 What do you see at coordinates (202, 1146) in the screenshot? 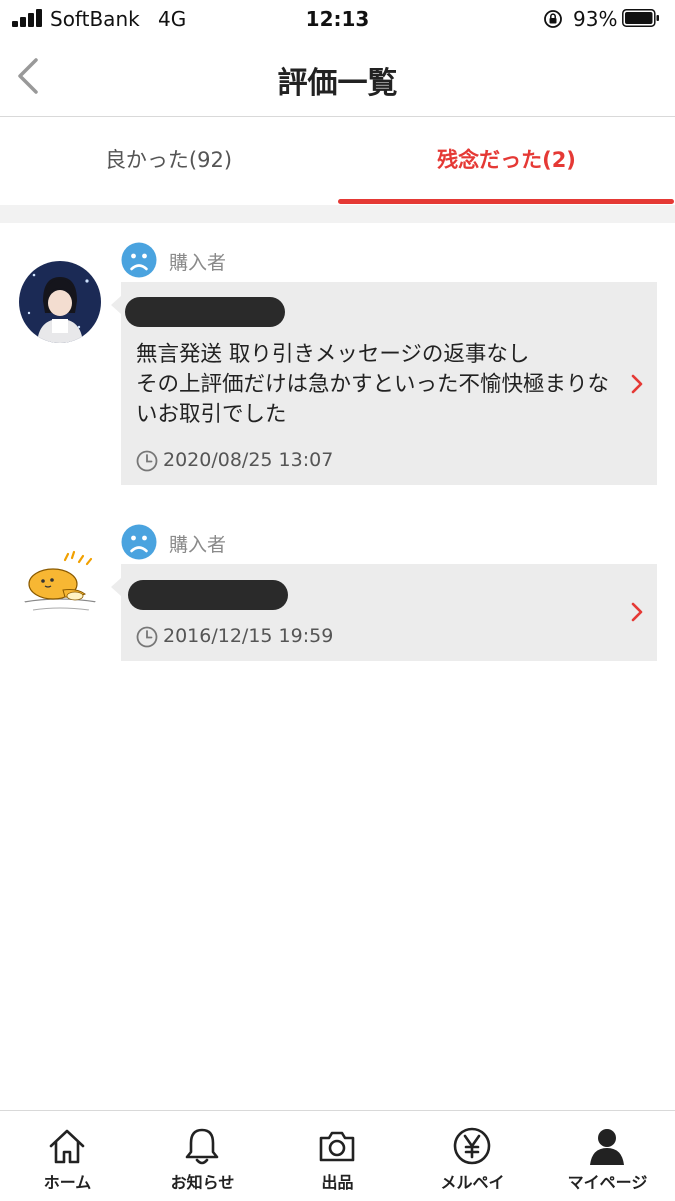
I see `bell-icon` at bounding box center [202, 1146].